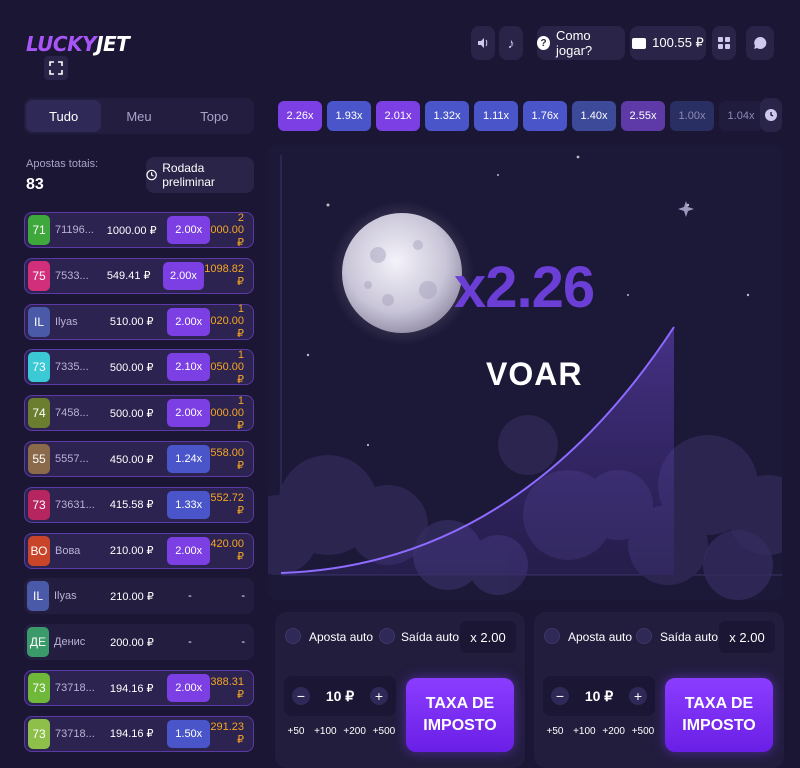  I want to click on bet-winnings: 420.00 ₽, so click(227, 551).